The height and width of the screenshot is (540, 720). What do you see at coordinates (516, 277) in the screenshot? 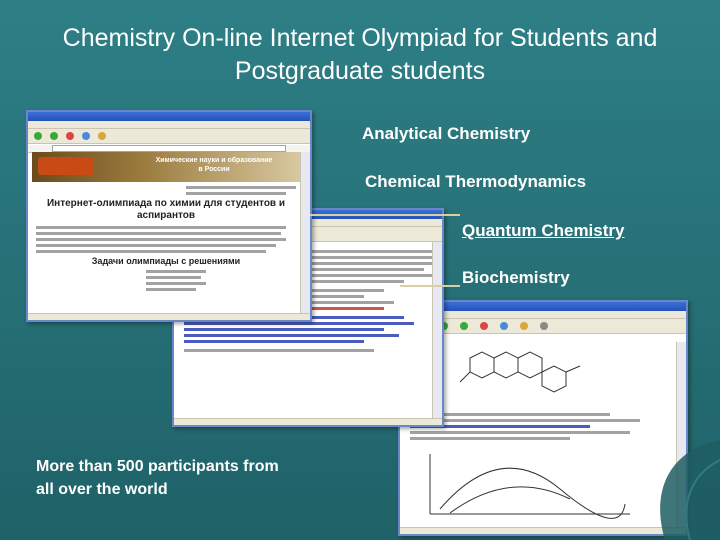
I see `topic-biochemistry: Biochemistry` at bounding box center [516, 277].